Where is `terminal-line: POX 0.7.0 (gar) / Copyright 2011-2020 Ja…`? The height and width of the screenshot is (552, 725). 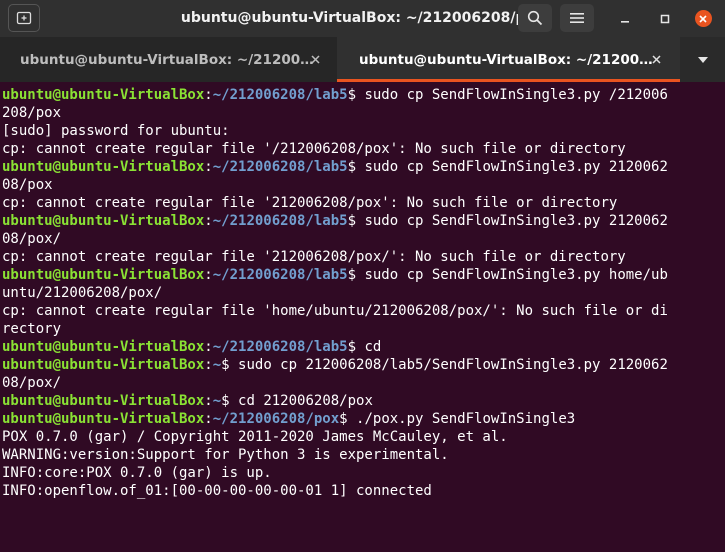
terminal-line: POX 0.7.0 (gar) / Copyright 2011-2020 Ja… is located at coordinates (362, 437).